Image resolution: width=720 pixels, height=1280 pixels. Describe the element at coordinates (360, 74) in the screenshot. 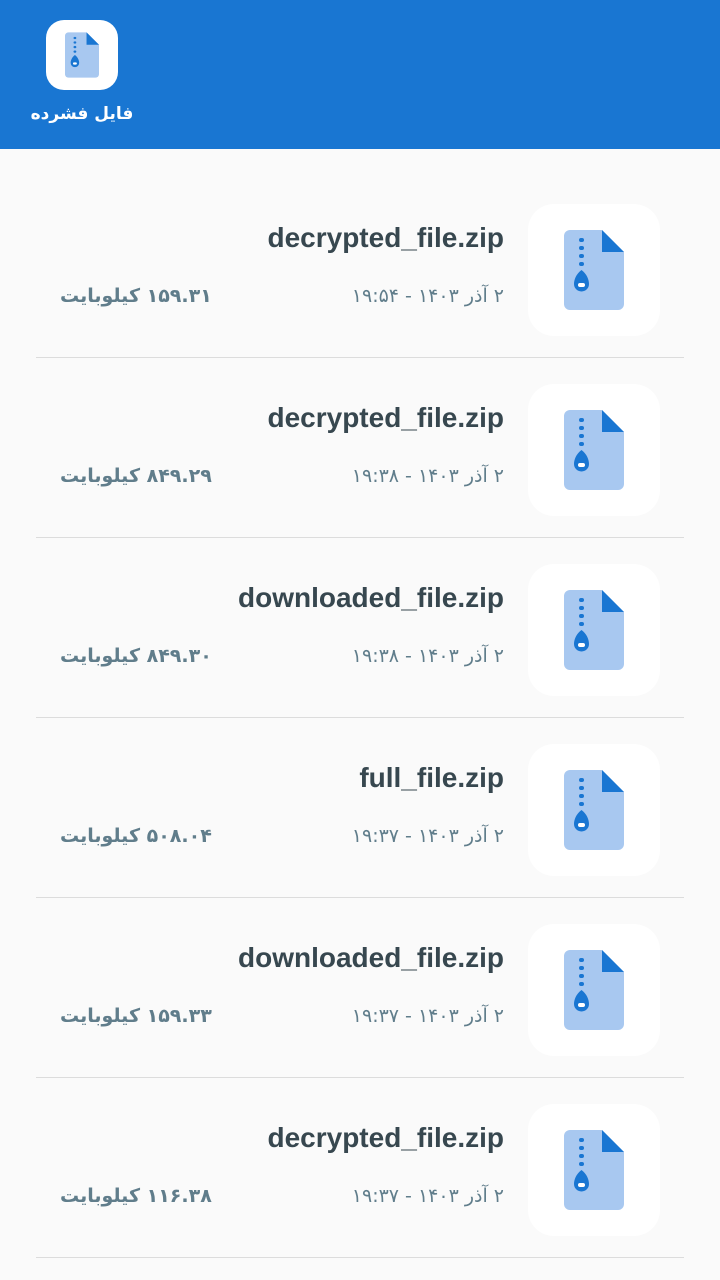

I see `app-header: فایل فشرده` at that location.